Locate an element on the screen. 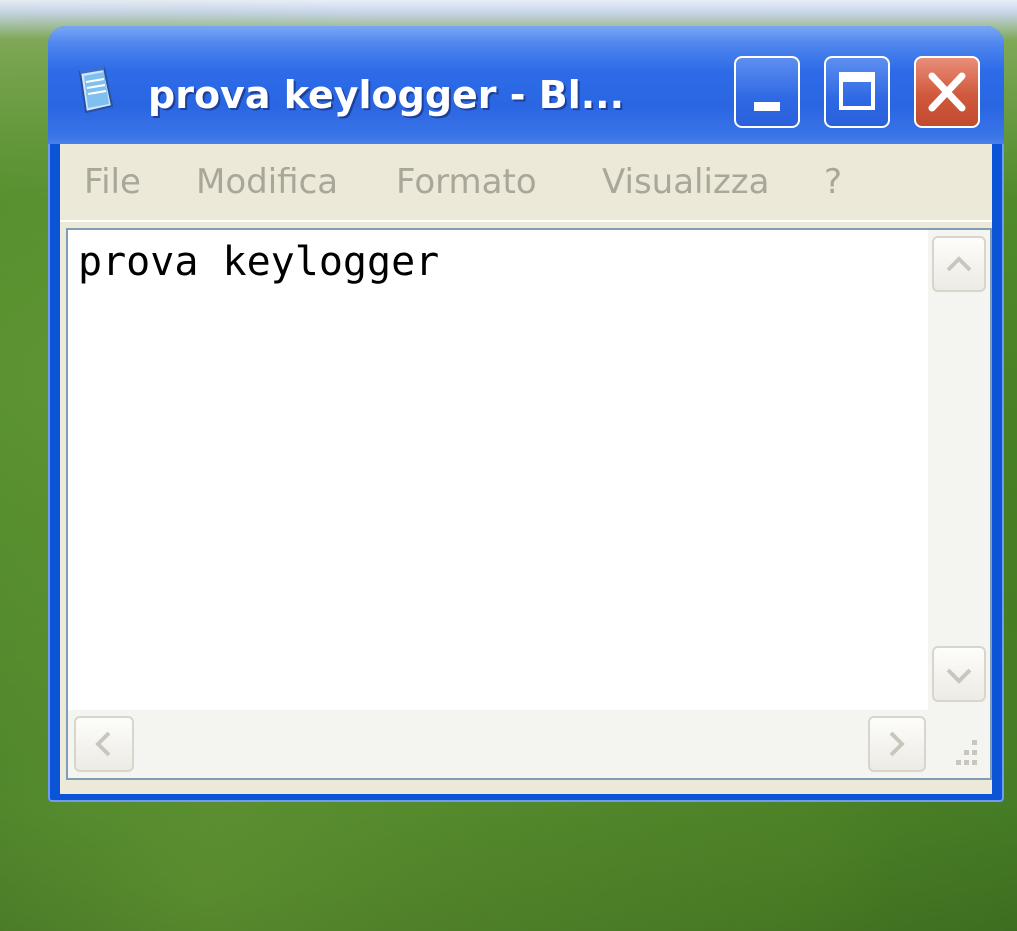 This screenshot has height=931, width=1017. scroll-down-button is located at coordinates (959, 674).